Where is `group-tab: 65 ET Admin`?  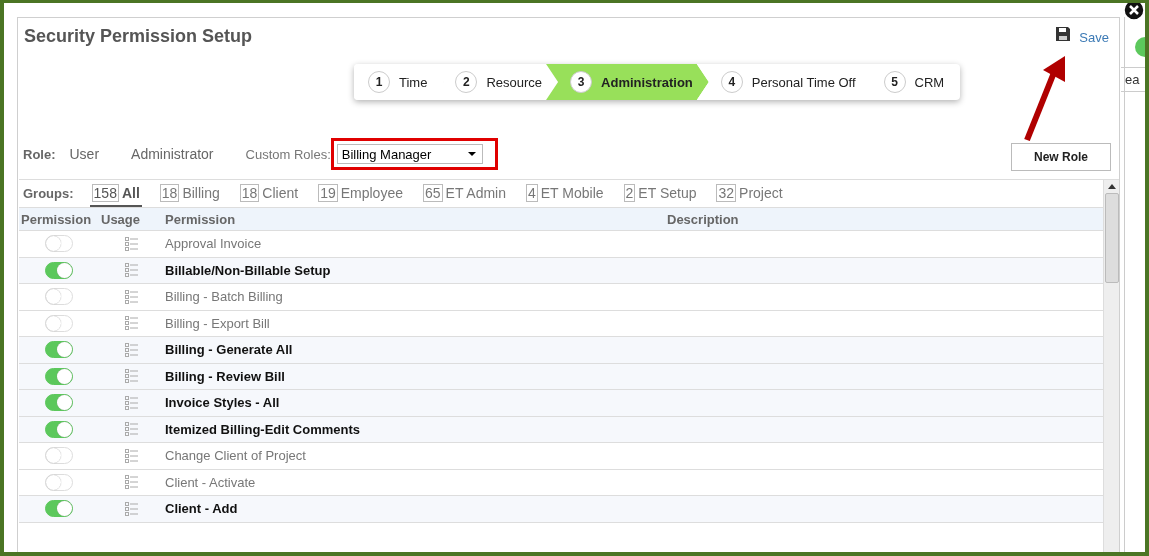 group-tab: 65 ET Admin is located at coordinates (464, 193).